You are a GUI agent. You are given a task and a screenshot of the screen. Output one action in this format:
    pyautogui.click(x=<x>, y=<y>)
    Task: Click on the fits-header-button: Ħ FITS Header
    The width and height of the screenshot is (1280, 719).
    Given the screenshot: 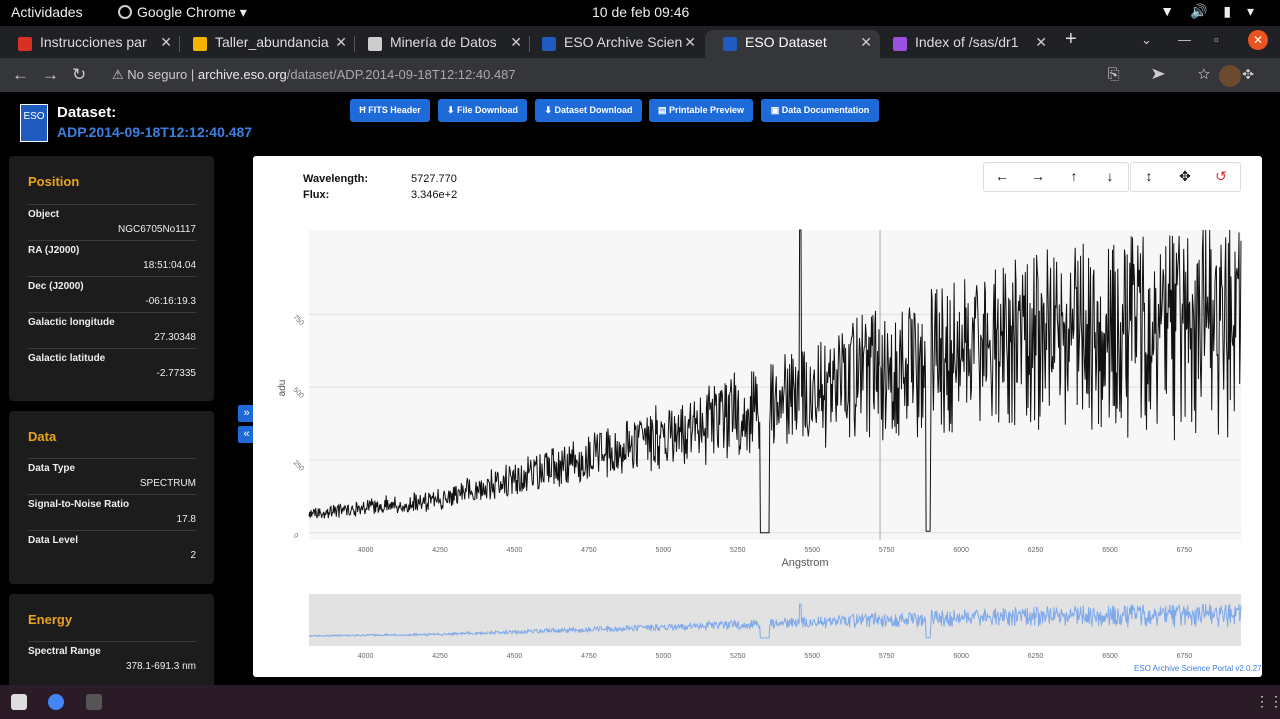 What is the action you would take?
    pyautogui.click(x=390, y=110)
    